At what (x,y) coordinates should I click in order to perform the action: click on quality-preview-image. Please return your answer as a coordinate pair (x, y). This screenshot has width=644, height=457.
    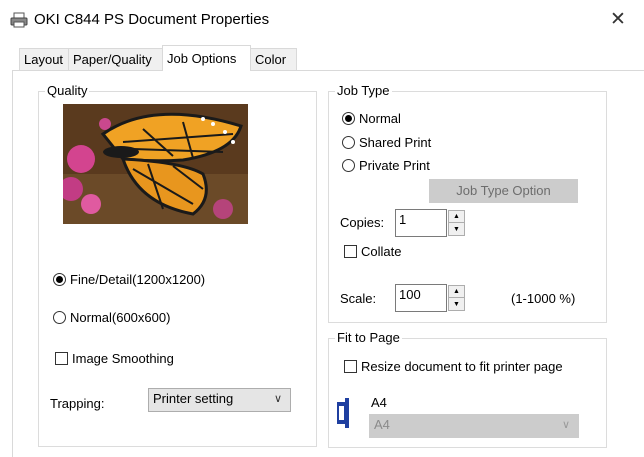
    Looking at the image, I should click on (155, 164).